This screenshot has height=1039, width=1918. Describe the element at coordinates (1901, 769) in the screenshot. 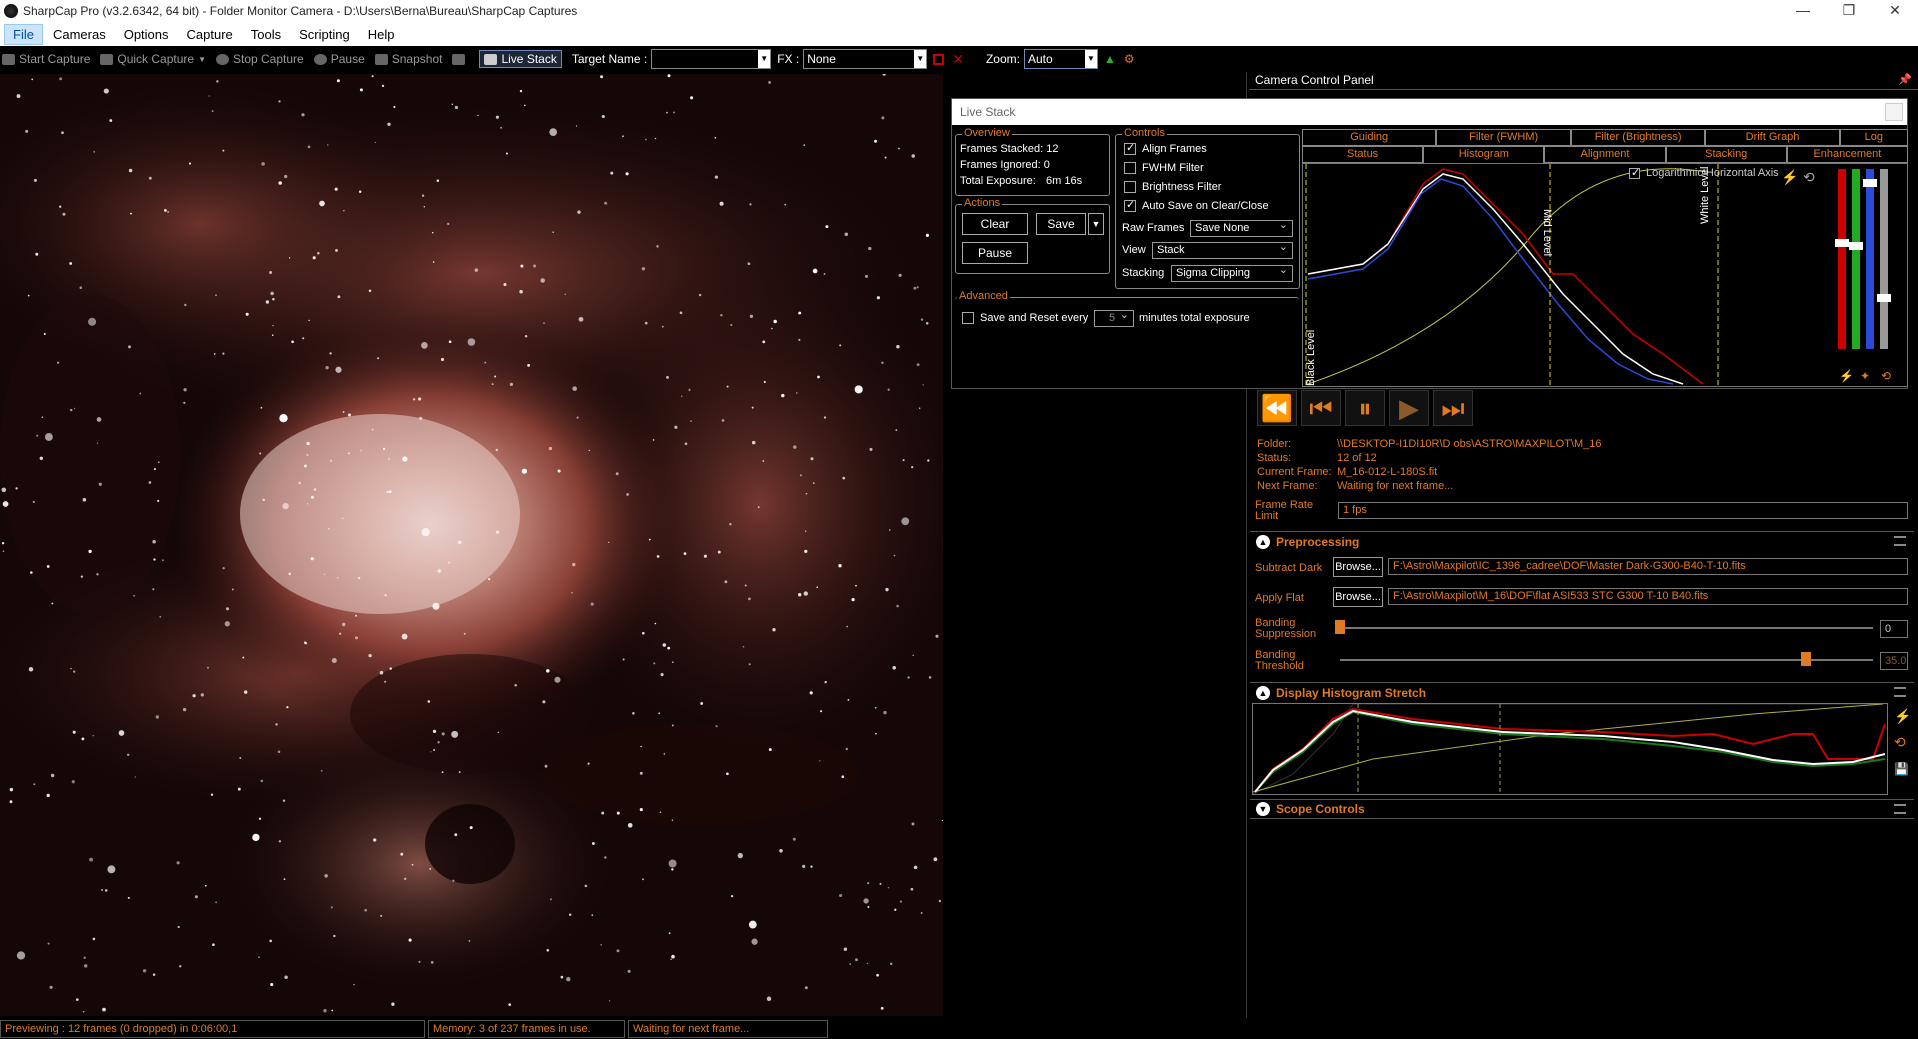

I see `save-icon: 💾` at that location.